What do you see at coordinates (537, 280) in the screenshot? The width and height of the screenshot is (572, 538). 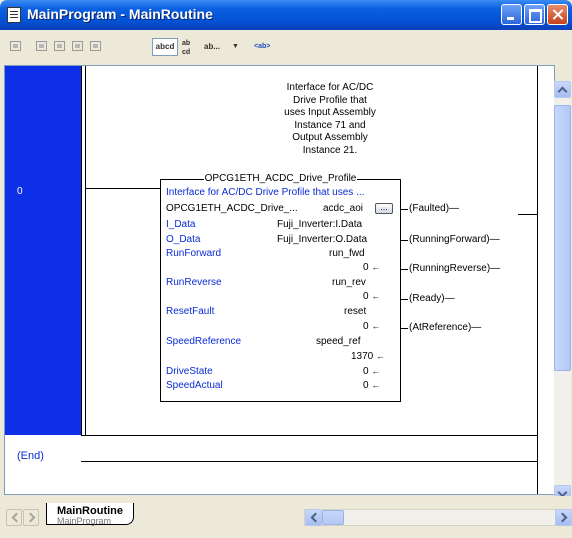 I see `right-power-rail` at bounding box center [537, 280].